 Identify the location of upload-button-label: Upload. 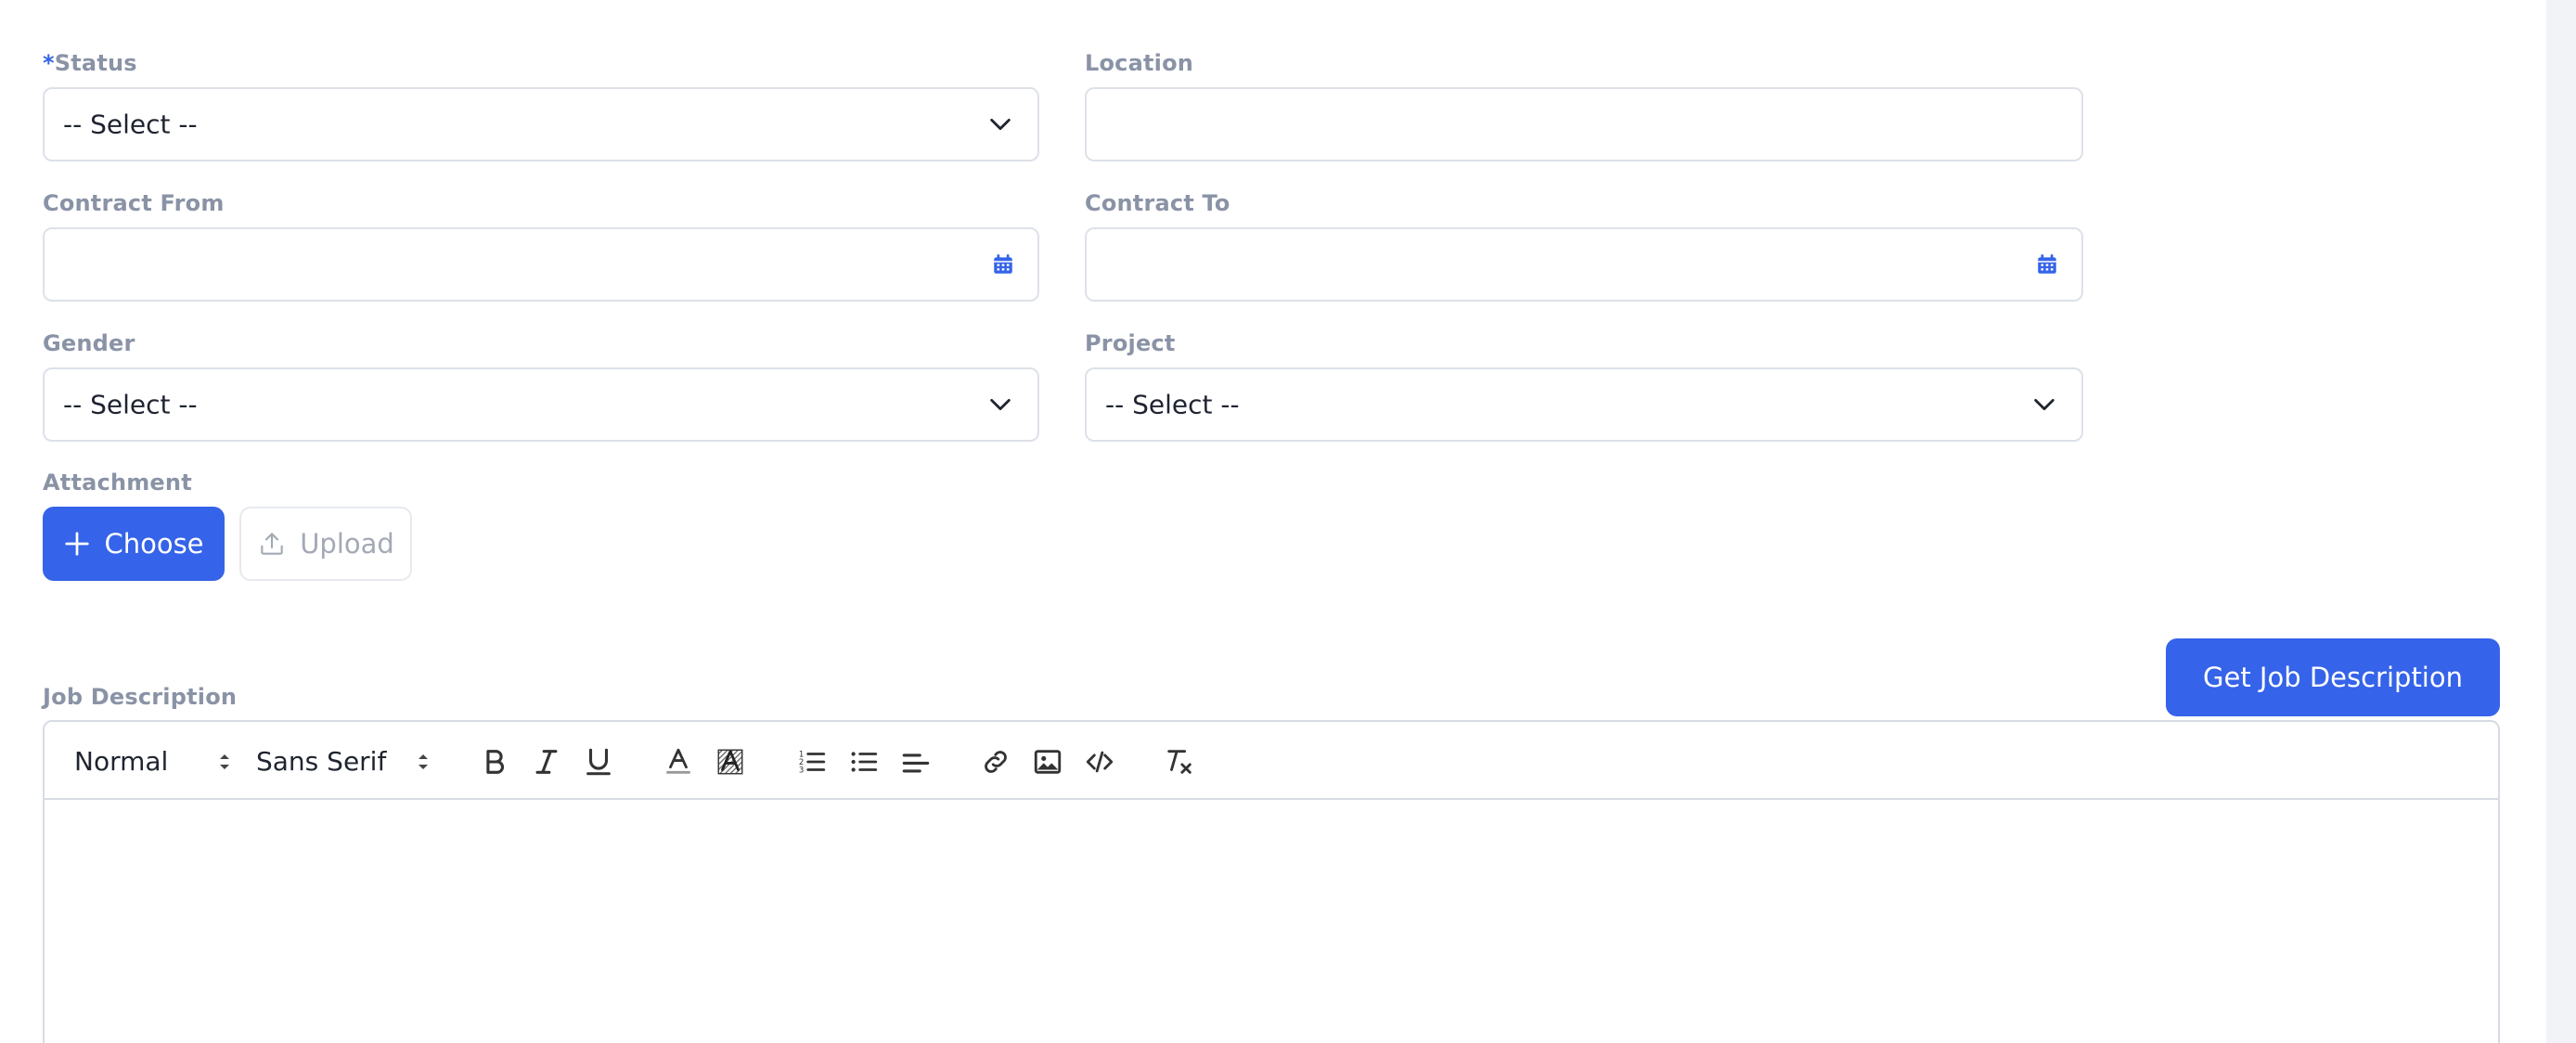
(347, 544).